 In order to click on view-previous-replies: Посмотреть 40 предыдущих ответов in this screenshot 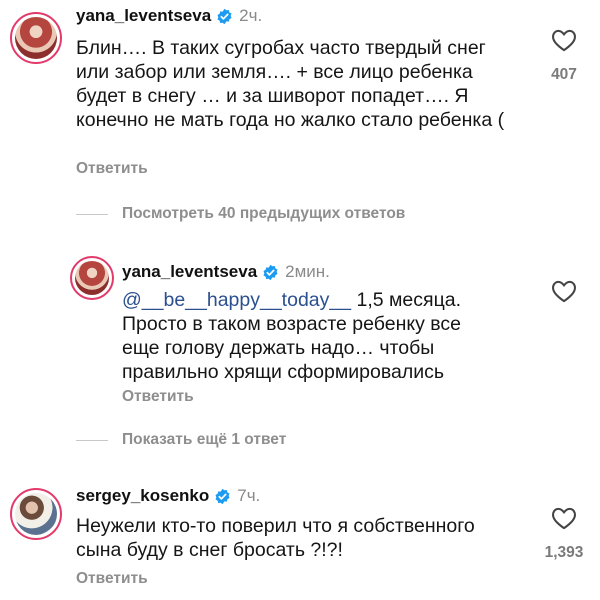, I will do `click(240, 214)`.